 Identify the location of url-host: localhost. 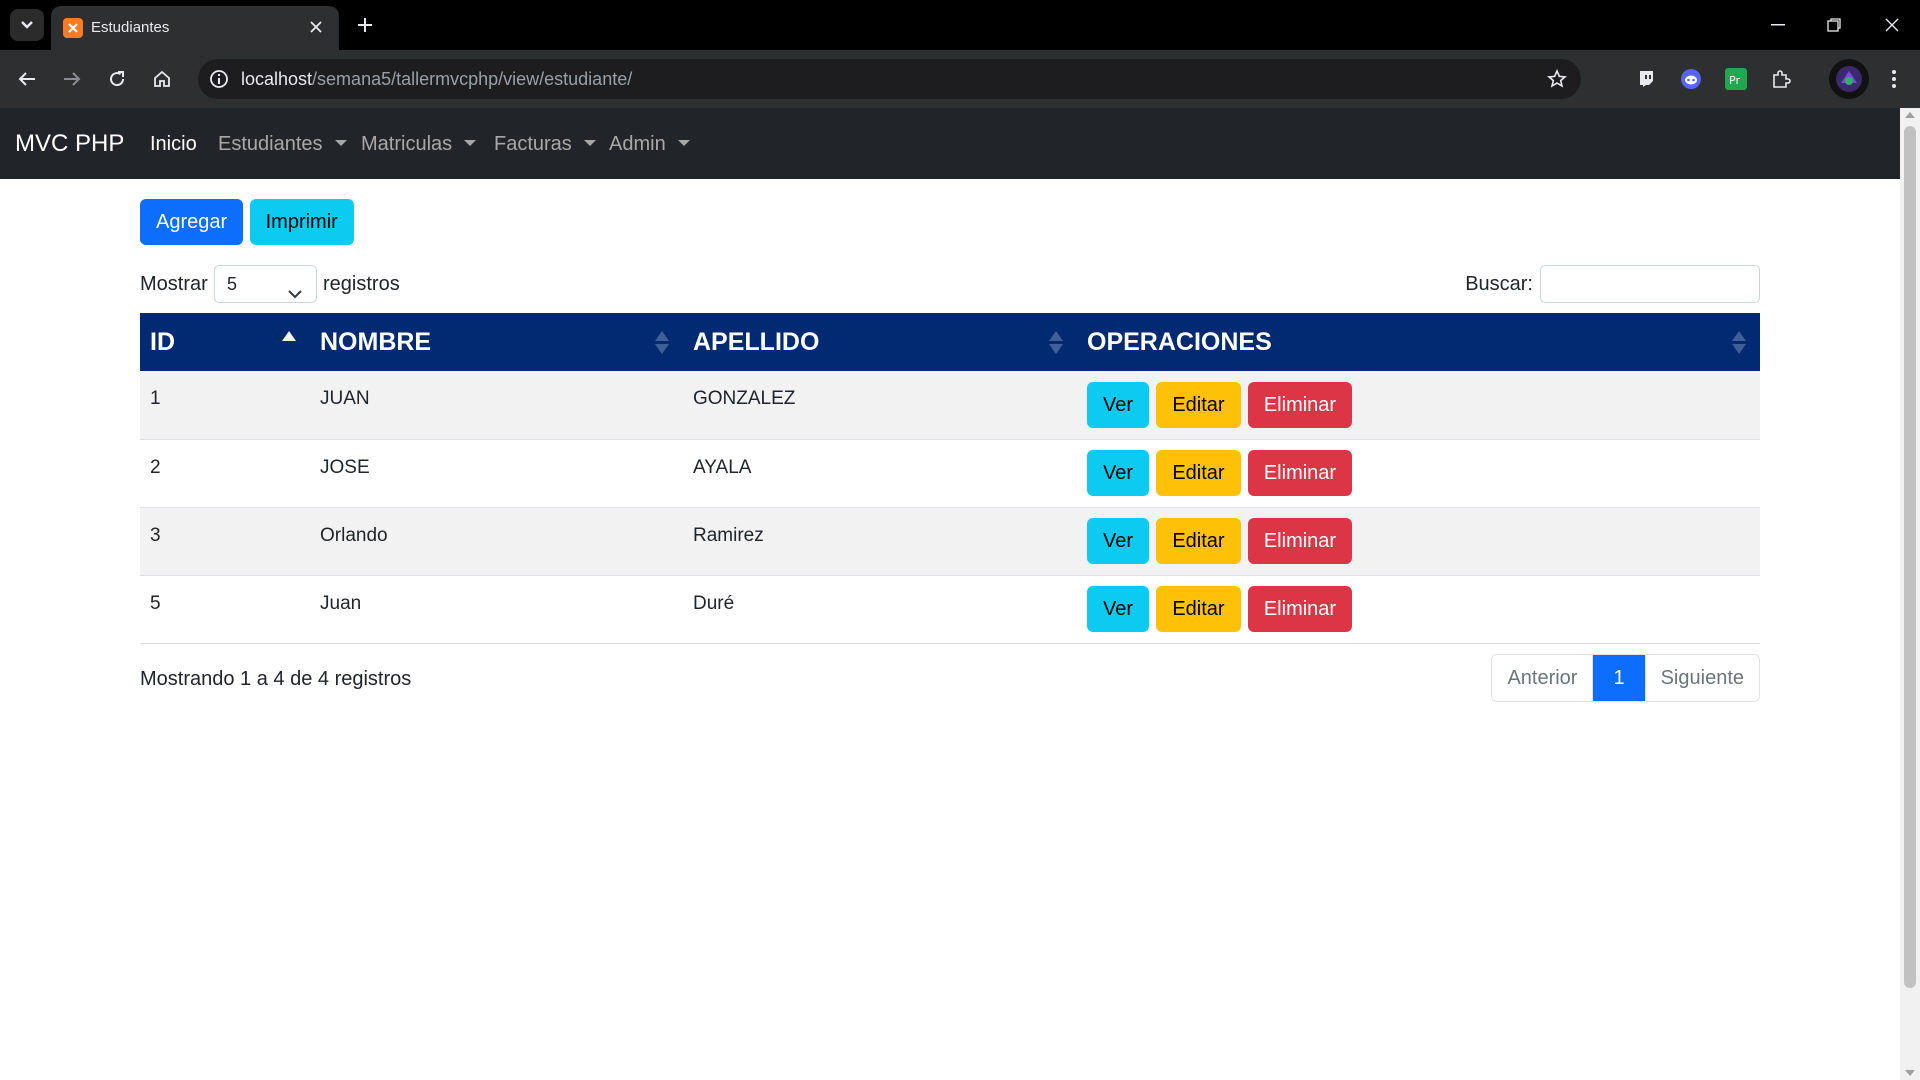
(277, 79).